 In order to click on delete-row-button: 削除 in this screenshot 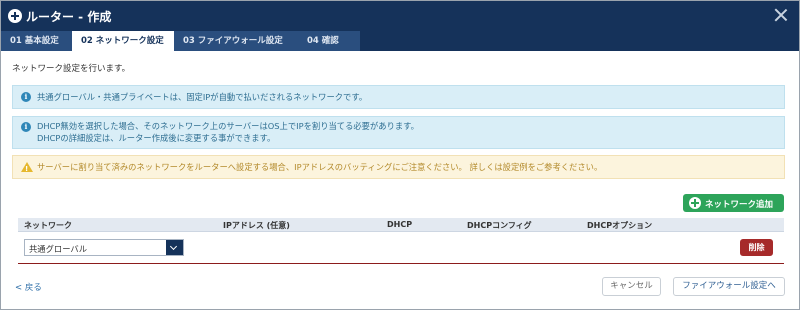, I will do `click(756, 247)`.